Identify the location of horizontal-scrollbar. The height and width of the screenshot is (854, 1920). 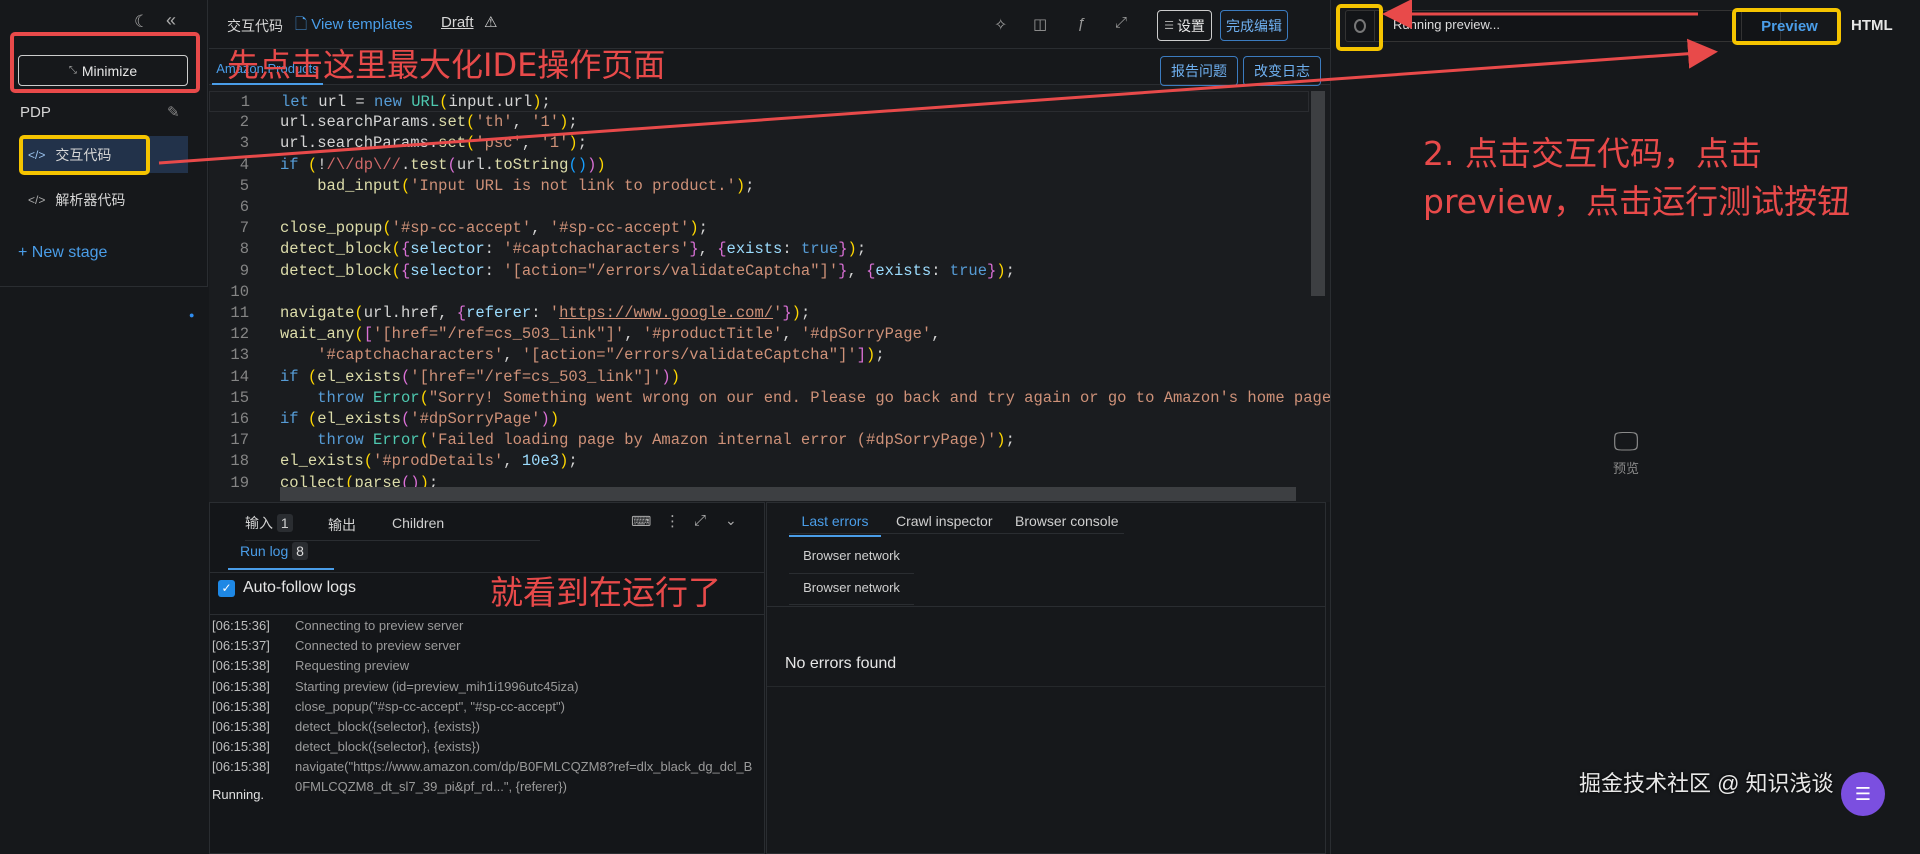
(788, 494).